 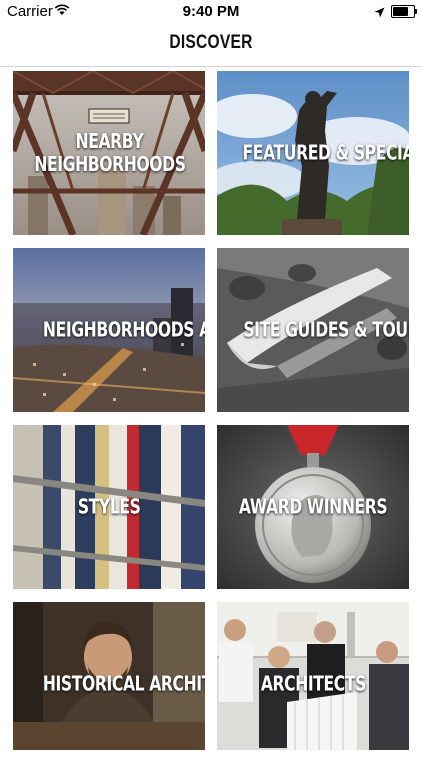 I want to click on tile-label: ARCHITECTS, so click(x=313, y=683).